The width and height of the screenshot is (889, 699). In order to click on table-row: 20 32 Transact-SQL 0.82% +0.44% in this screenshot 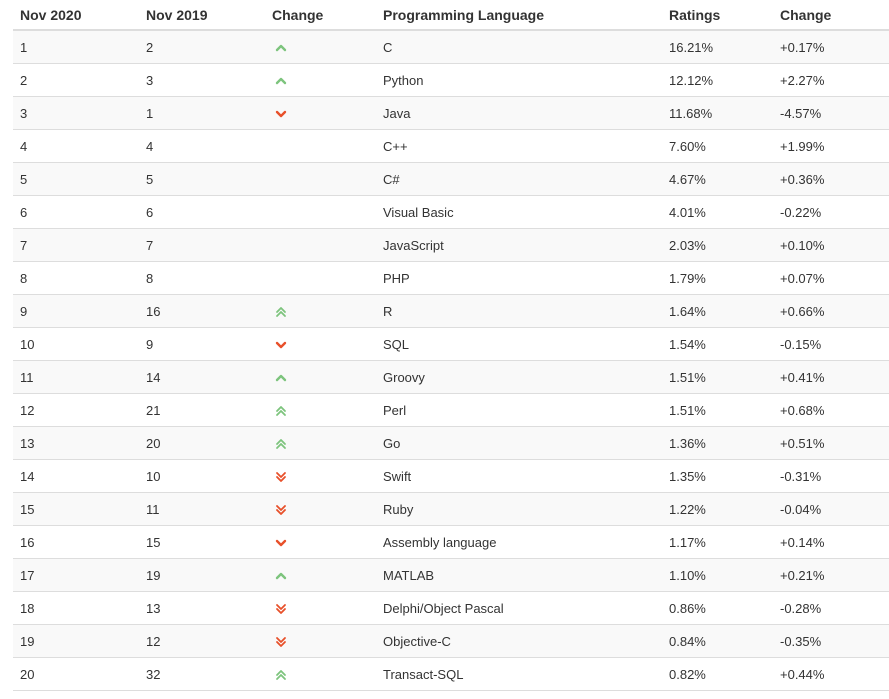, I will do `click(451, 674)`.